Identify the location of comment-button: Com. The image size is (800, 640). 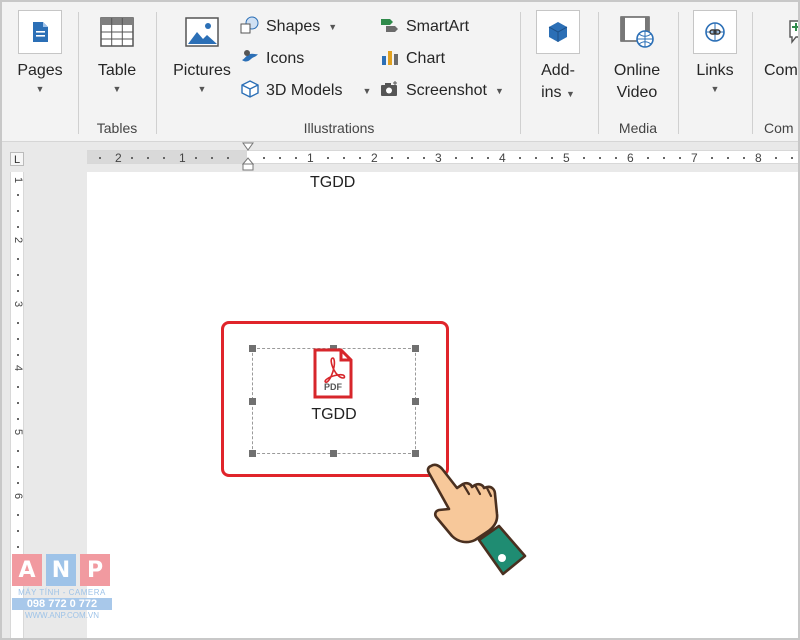
(781, 46).